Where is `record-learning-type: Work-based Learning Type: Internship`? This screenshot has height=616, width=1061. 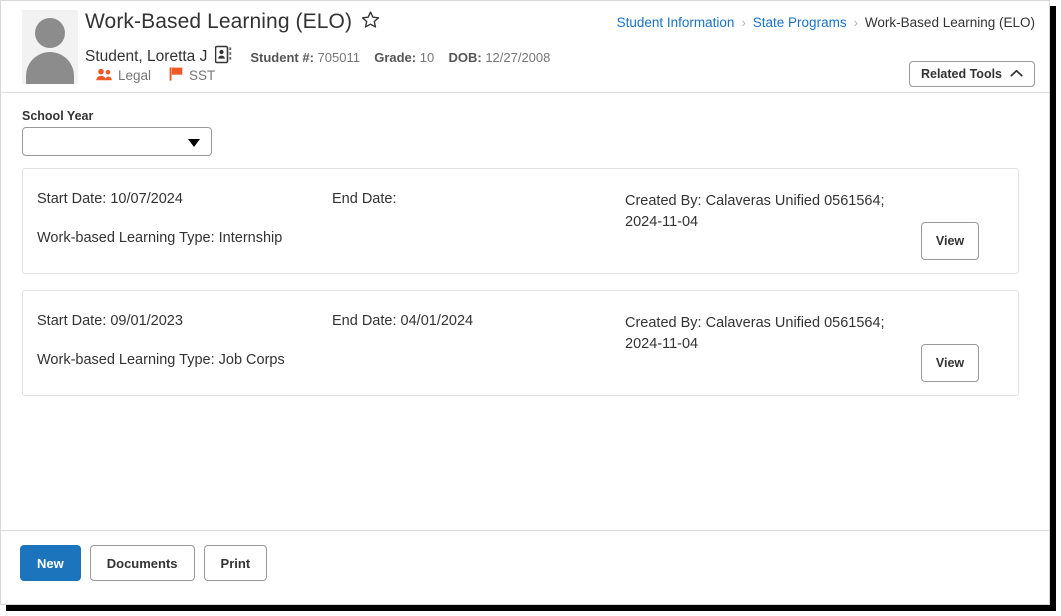 record-learning-type: Work-based Learning Type: Internship is located at coordinates (159, 238).